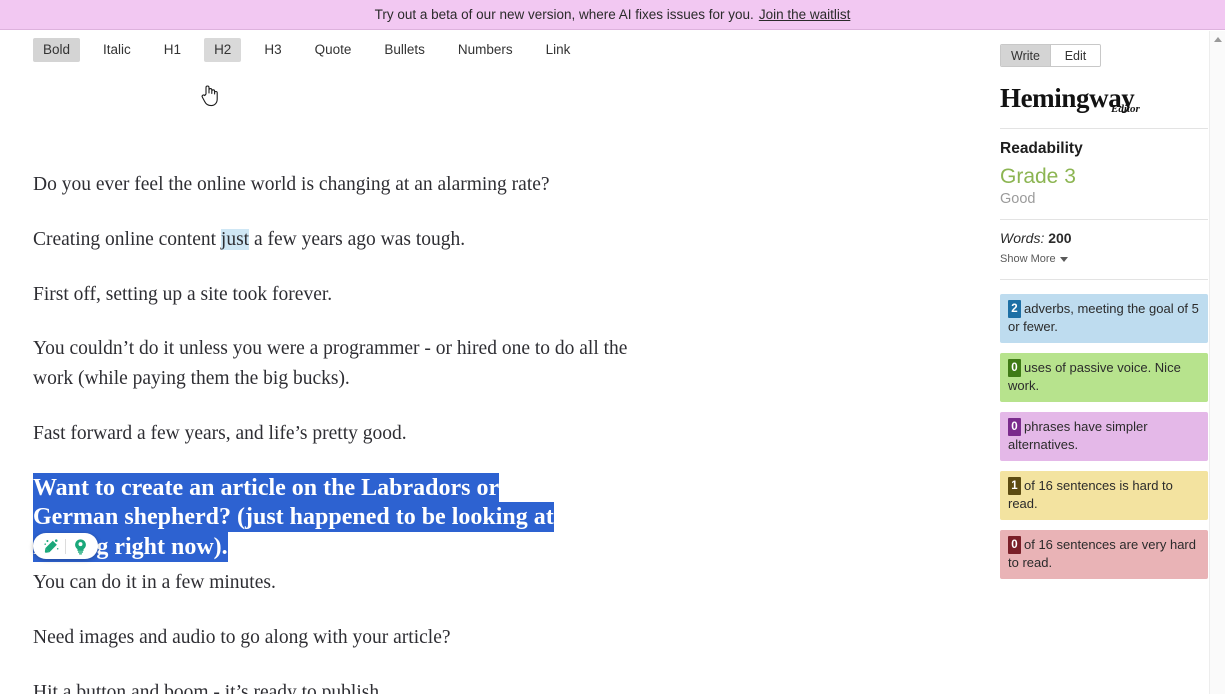 The height and width of the screenshot is (694, 1225). Describe the element at coordinates (235, 239) in the screenshot. I see `adverb-highlight-just: just` at that location.